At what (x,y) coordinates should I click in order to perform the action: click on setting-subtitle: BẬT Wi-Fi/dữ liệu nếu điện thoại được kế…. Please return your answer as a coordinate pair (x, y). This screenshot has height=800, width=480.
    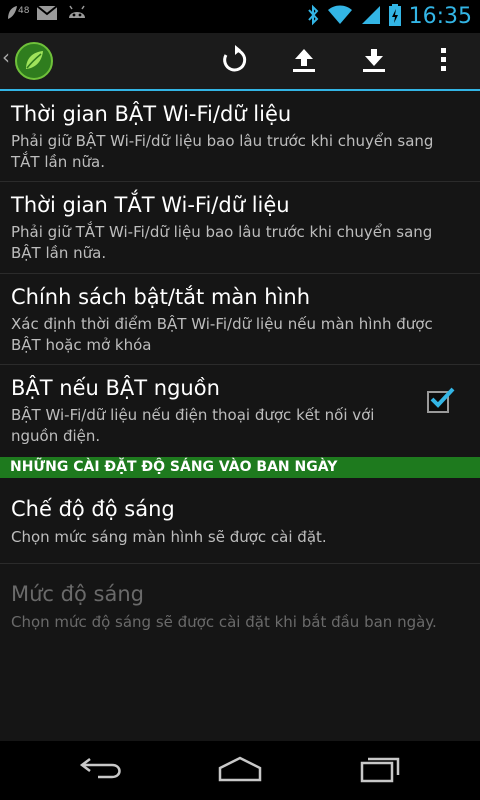
    Looking at the image, I should click on (193, 425).